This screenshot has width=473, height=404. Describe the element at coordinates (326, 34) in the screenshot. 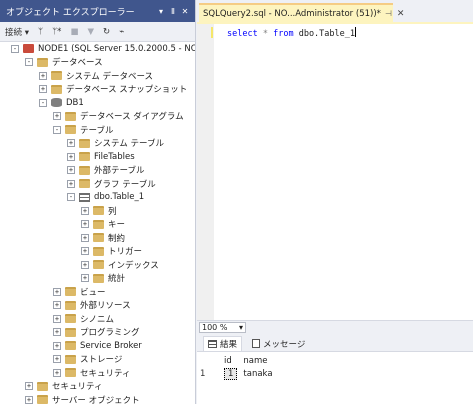

I see `table-identifier: dbo.Table_1` at that location.